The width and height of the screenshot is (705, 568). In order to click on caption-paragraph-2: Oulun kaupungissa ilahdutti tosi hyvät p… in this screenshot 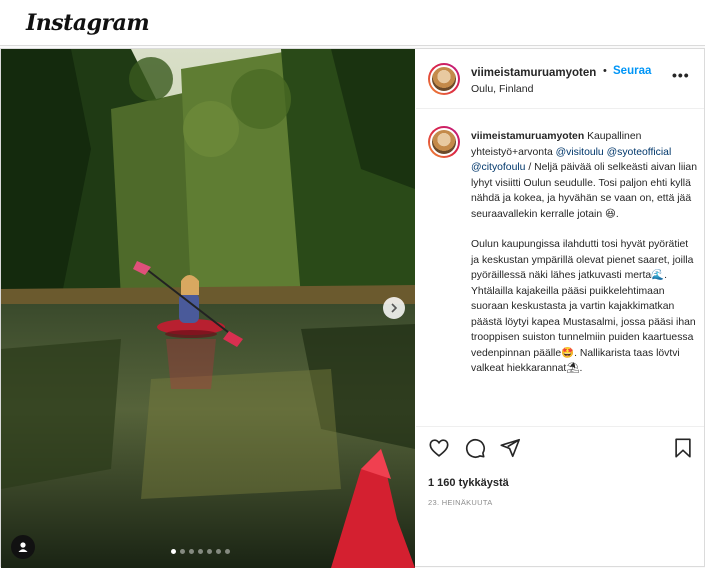, I will do `click(582, 260)`.